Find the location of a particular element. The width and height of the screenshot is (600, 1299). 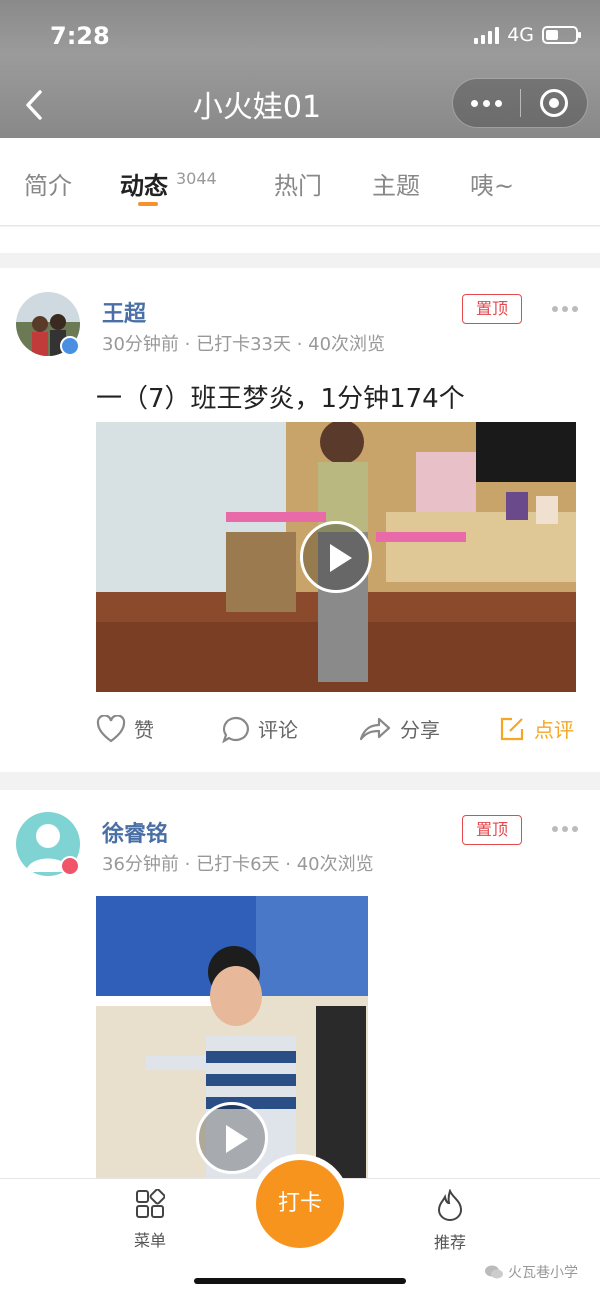

post-time: 30分钟前 is located at coordinates (140, 344).